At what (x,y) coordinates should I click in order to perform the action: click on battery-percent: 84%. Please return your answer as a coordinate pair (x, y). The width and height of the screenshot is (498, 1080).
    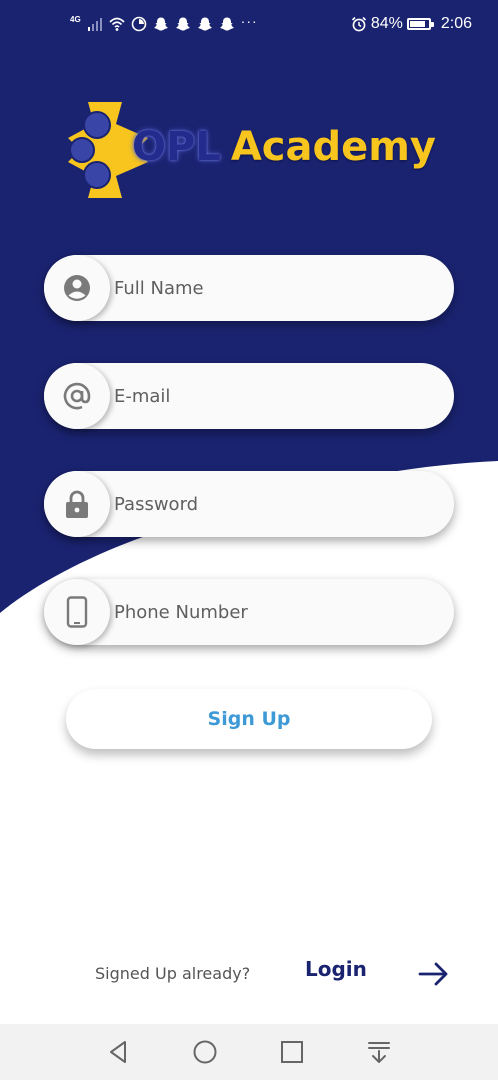
    Looking at the image, I should click on (386, 23).